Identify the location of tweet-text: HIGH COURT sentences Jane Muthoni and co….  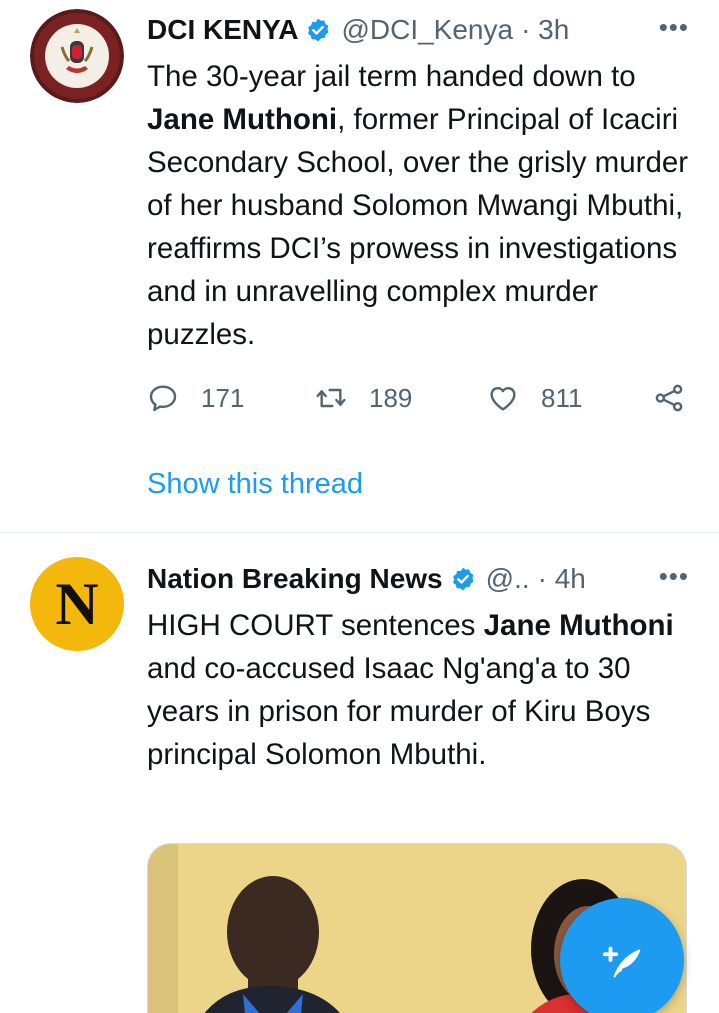
(418, 690).